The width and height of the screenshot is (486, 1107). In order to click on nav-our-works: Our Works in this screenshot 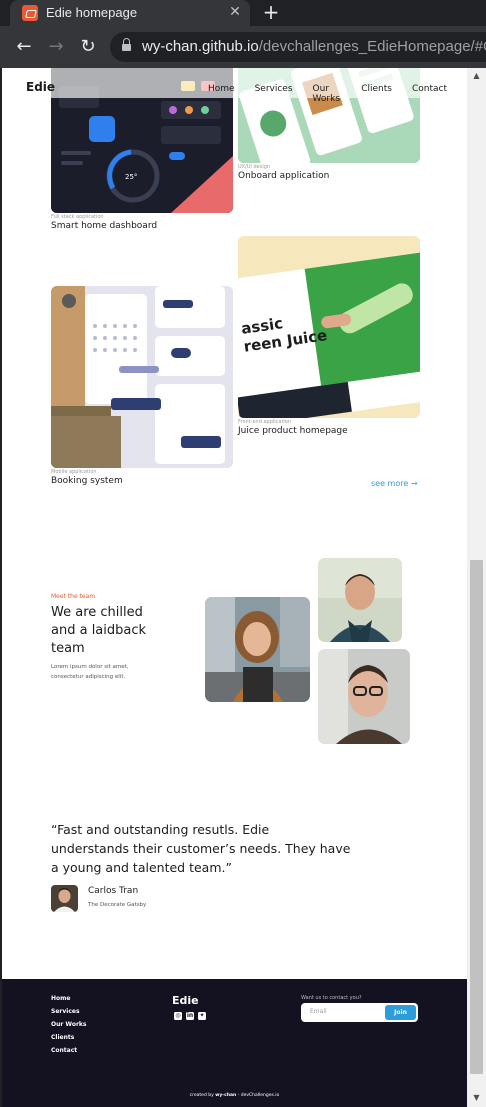, I will do `click(327, 94)`.